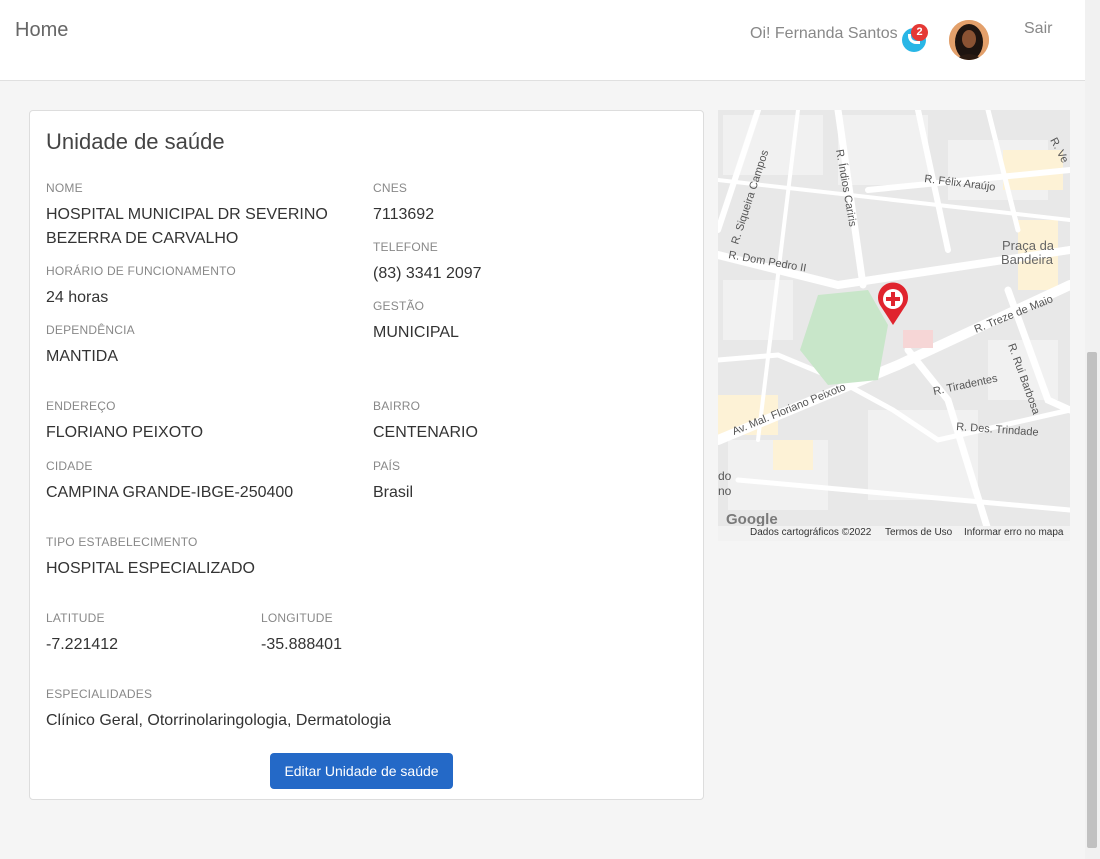 Image resolution: width=1100 pixels, height=859 pixels. What do you see at coordinates (725, 476) in the screenshot?
I see `street-label: do` at bounding box center [725, 476].